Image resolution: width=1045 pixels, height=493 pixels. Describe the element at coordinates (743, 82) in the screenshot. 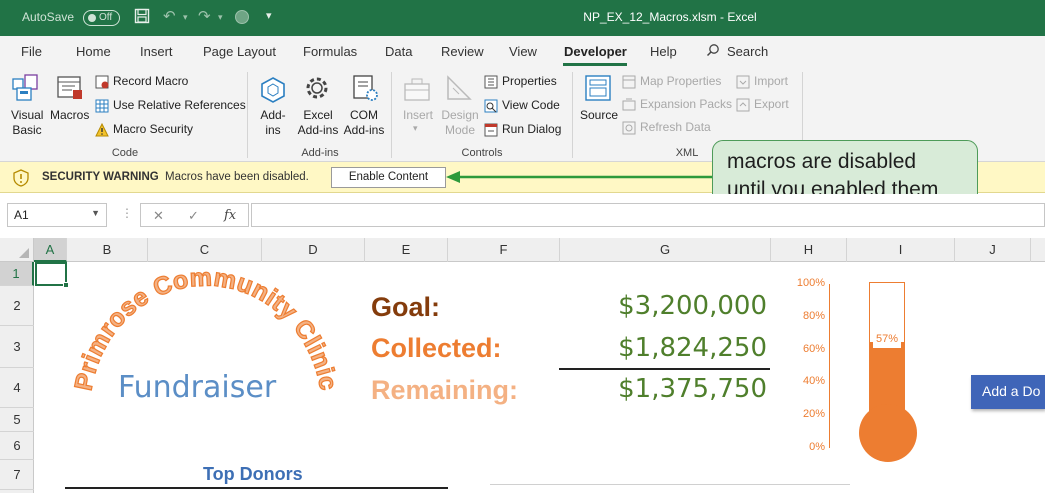

I see `import-icon` at that location.